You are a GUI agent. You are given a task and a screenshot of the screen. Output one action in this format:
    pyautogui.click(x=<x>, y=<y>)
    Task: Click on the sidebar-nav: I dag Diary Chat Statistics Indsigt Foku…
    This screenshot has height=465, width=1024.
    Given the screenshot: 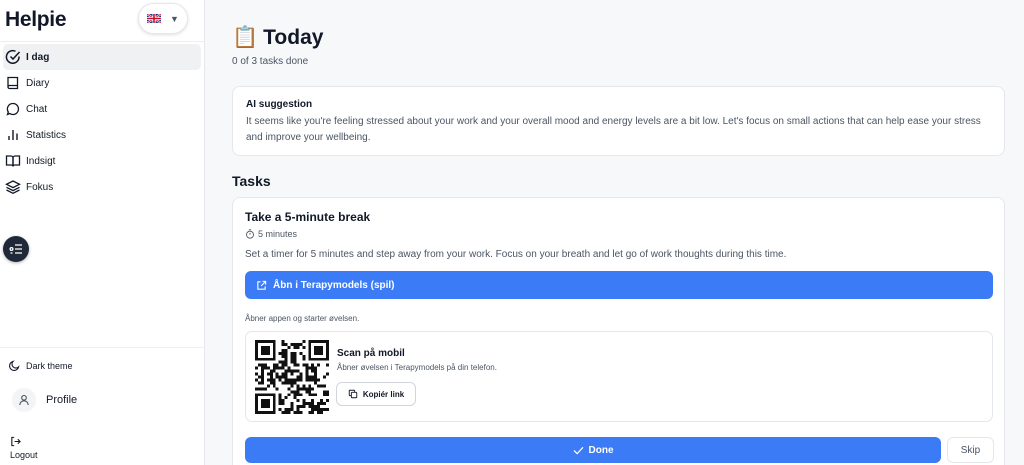 What is the action you would take?
    pyautogui.click(x=102, y=122)
    